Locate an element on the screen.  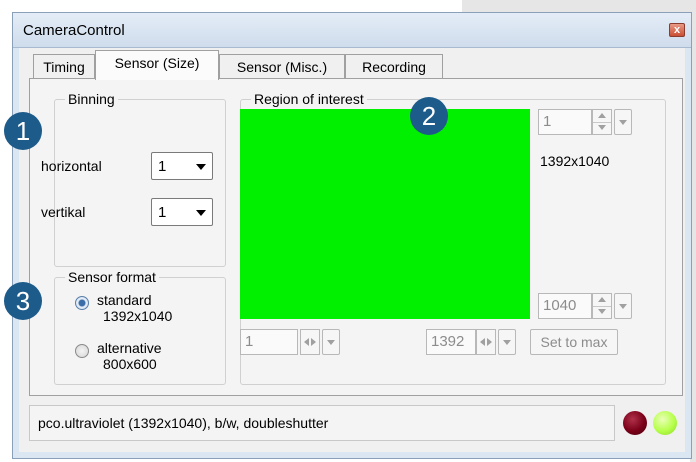
roi-right-input: 1392 is located at coordinates (451, 342).